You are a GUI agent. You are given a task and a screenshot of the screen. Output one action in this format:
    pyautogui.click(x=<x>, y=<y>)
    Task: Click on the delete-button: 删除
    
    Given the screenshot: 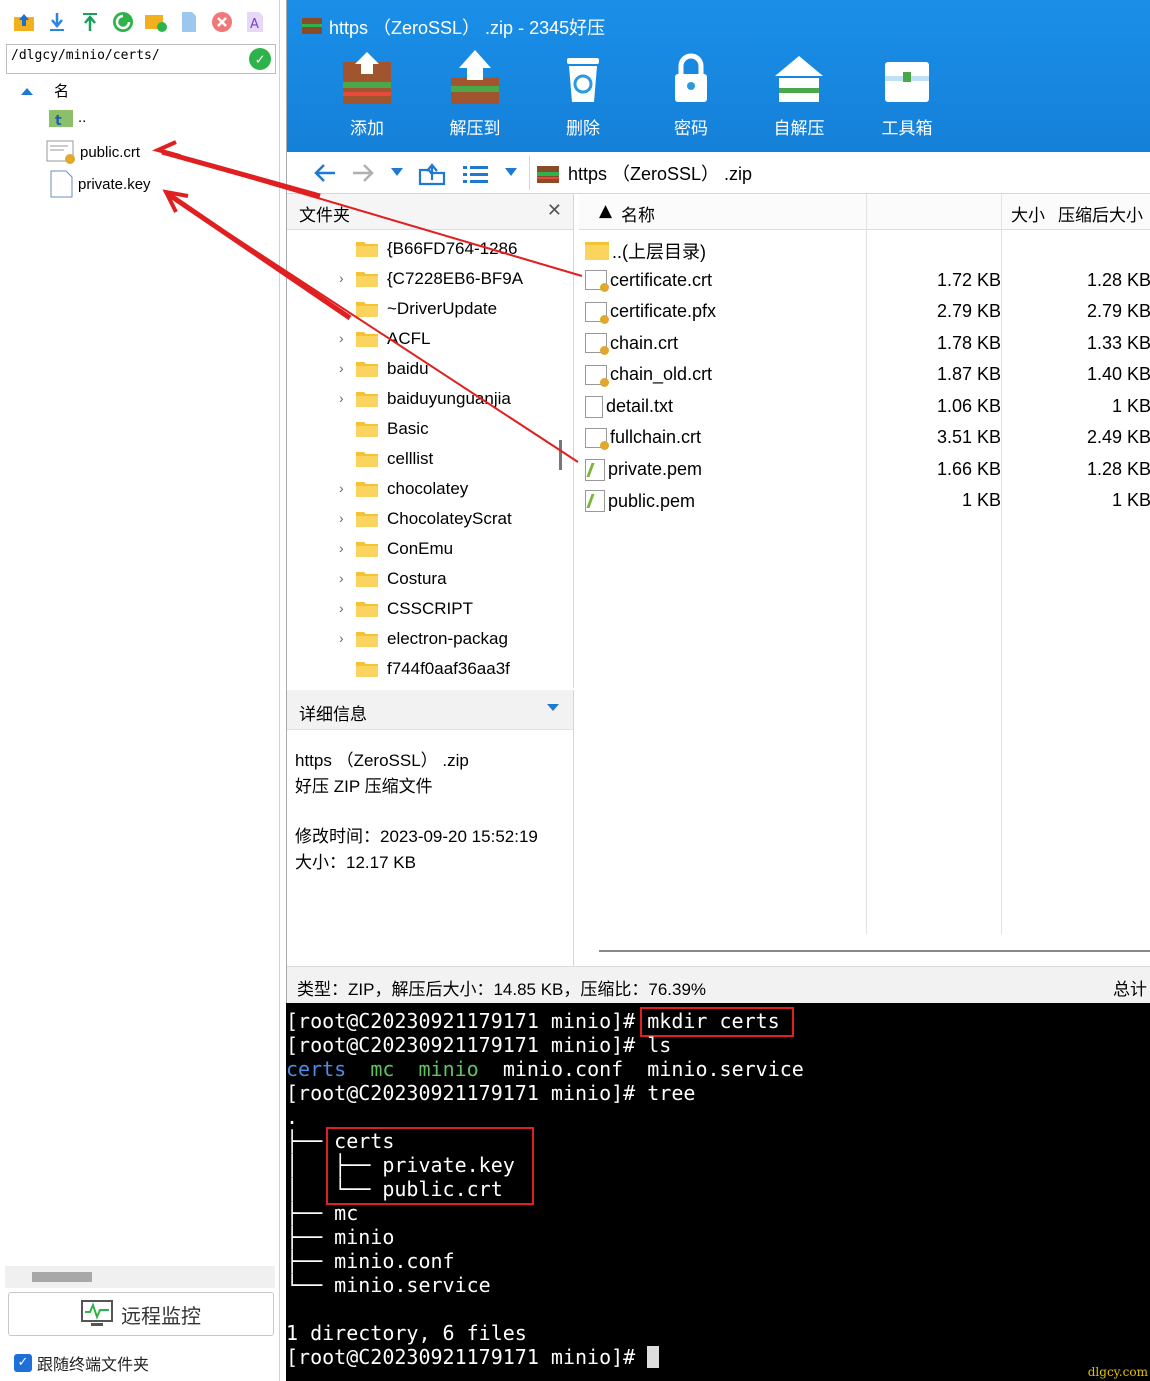 What is the action you would take?
    pyautogui.click(x=583, y=98)
    